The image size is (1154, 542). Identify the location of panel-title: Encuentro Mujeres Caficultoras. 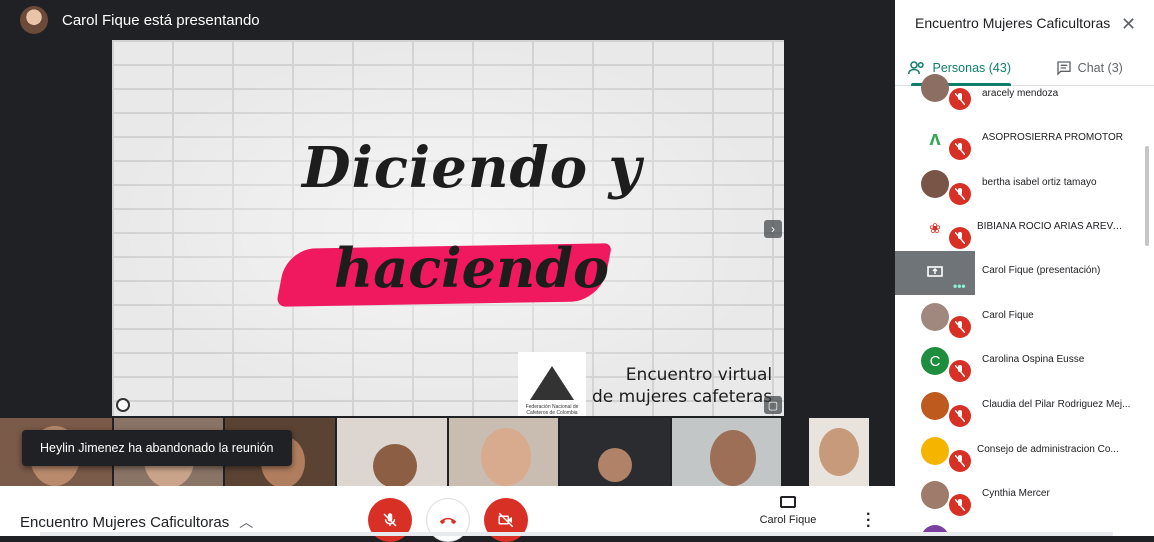
(1012, 23).